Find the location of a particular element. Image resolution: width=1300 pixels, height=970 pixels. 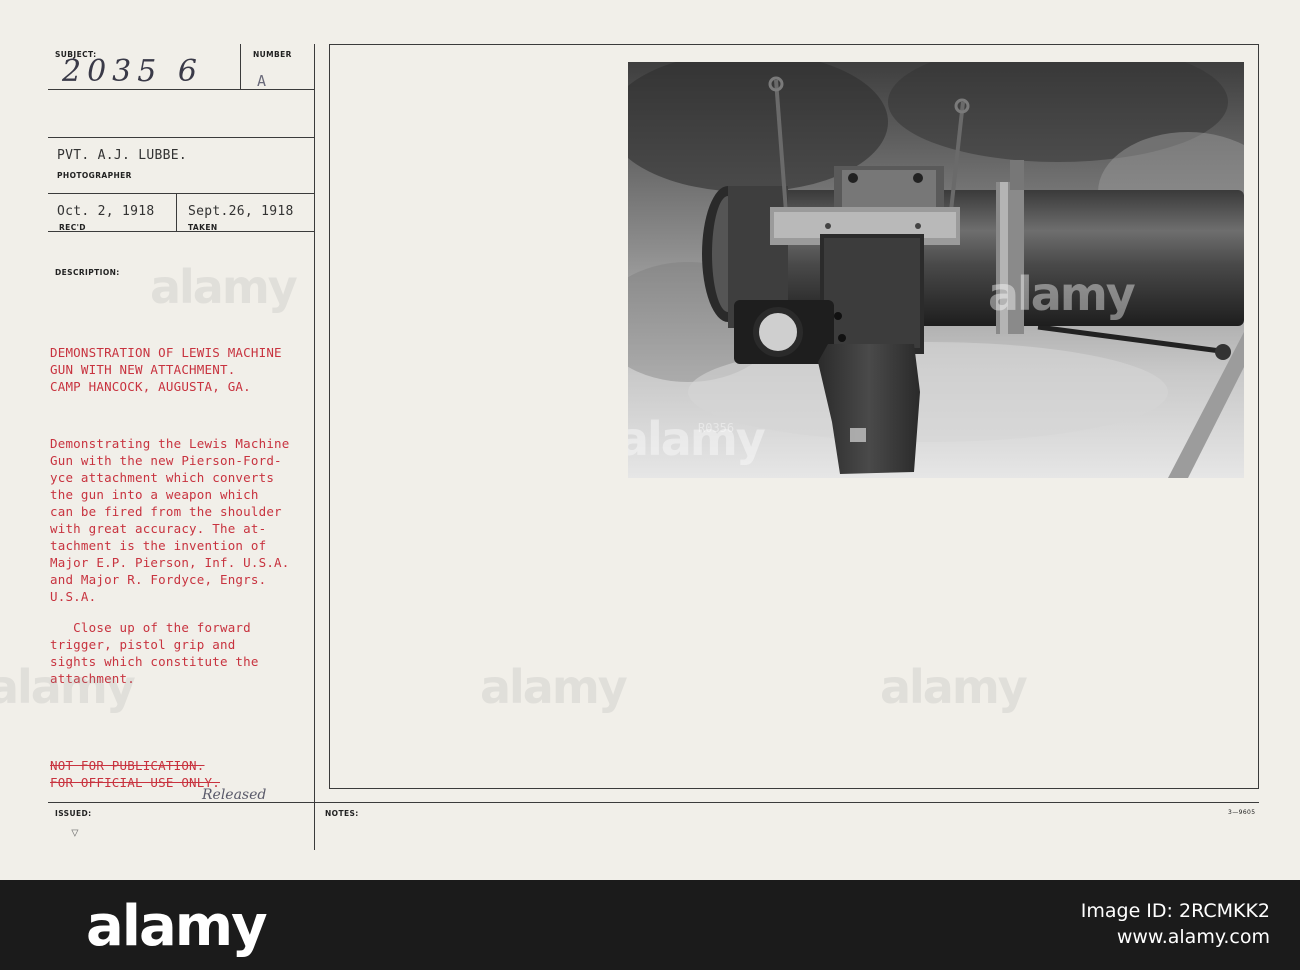

body-line: yce attachment which converts is located at coordinates (162, 477).